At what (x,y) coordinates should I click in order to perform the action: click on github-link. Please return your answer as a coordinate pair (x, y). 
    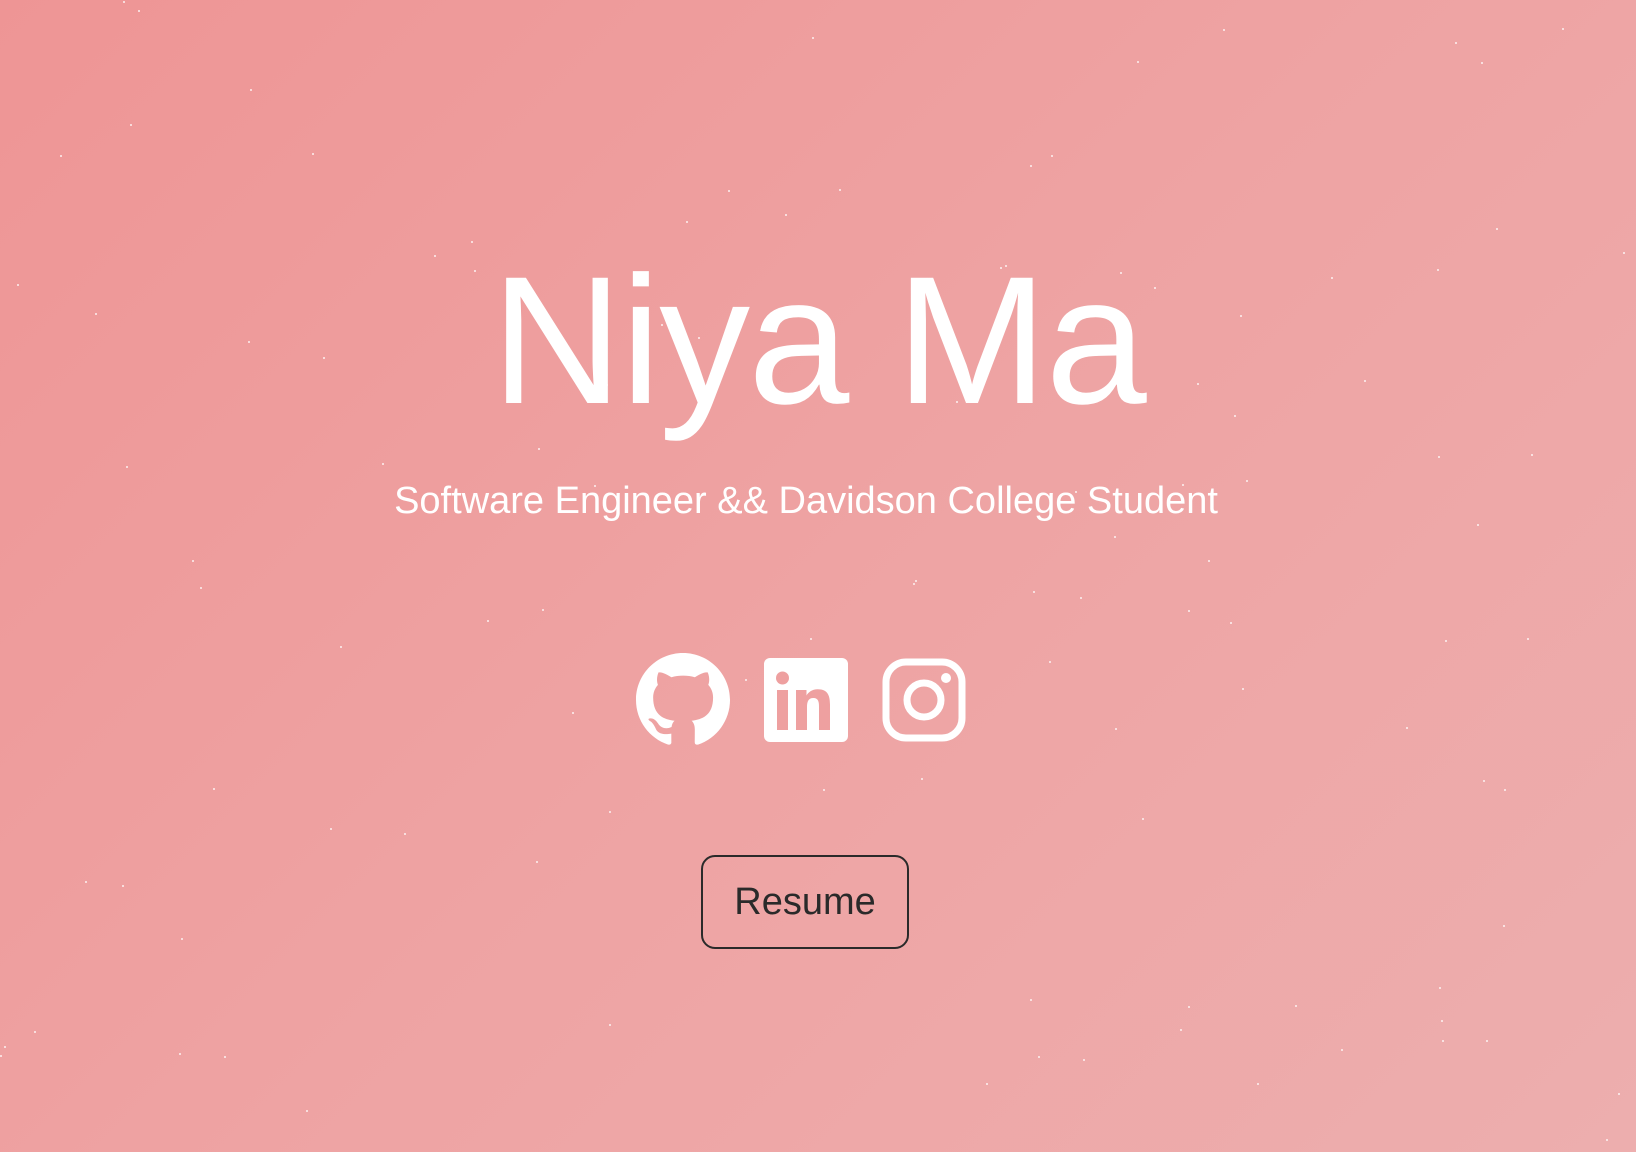
    Looking at the image, I should click on (683, 700).